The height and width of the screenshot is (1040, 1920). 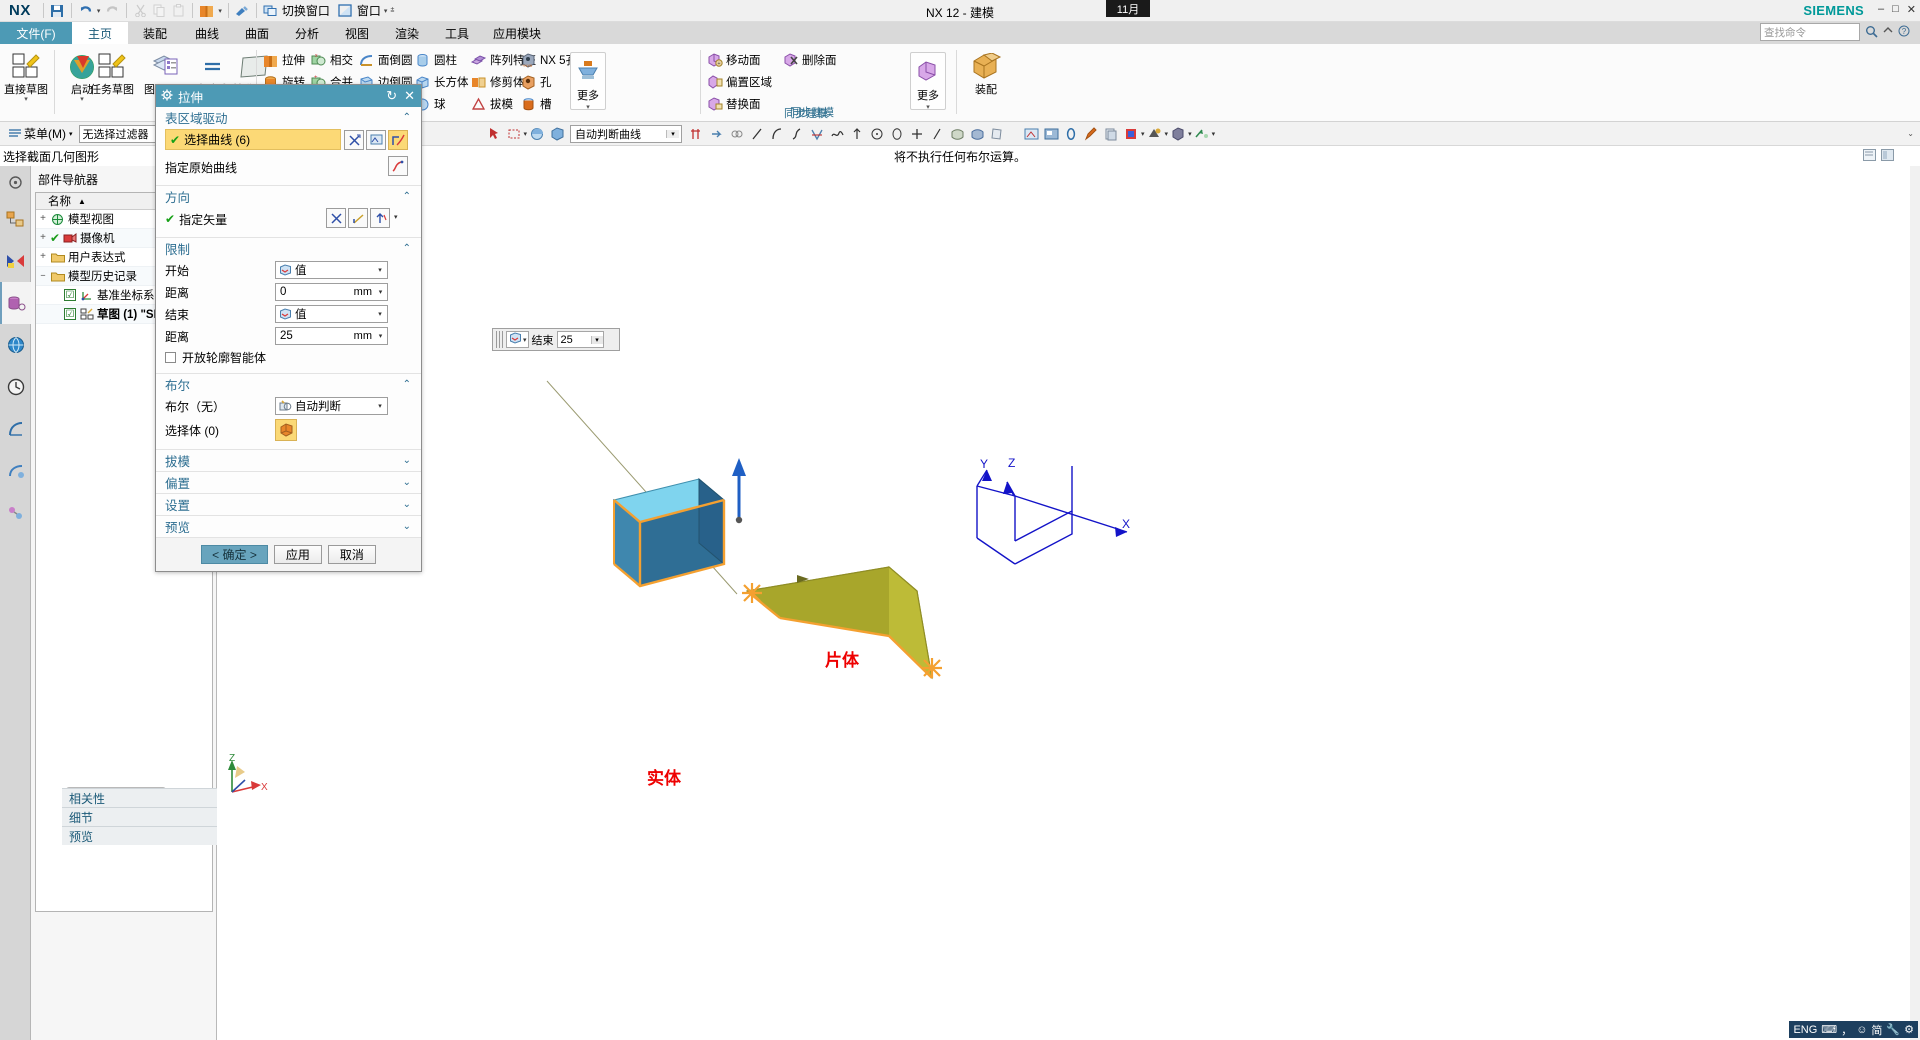 I want to click on search-input: 查找命令, so click(x=1810, y=32).